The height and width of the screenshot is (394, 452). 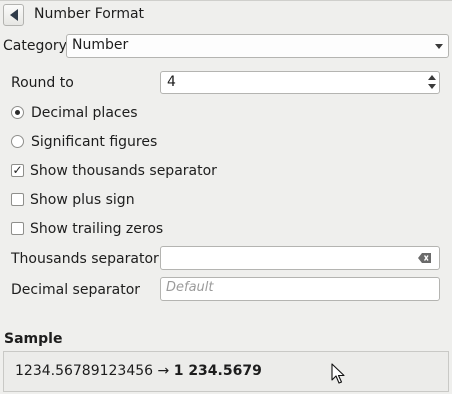 I want to click on panel-title: Number Format, so click(x=89, y=14).